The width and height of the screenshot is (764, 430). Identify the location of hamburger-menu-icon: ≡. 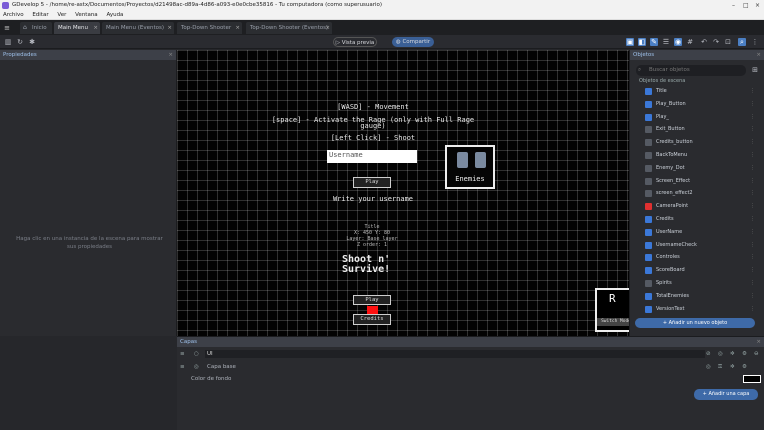
(7, 28).